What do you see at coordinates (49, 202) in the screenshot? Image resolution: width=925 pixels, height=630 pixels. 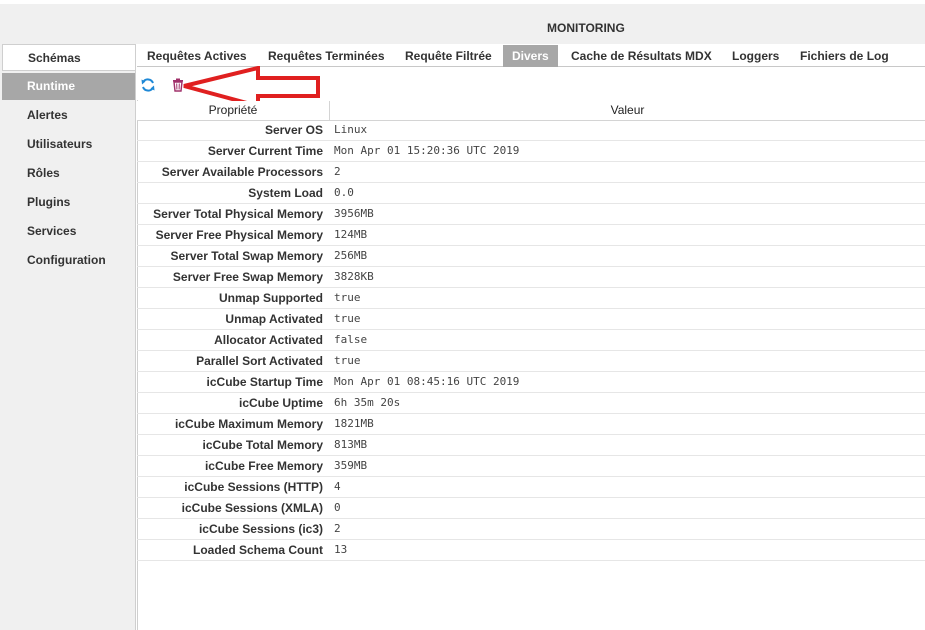 I see `sidebar-item-label: Plugins` at bounding box center [49, 202].